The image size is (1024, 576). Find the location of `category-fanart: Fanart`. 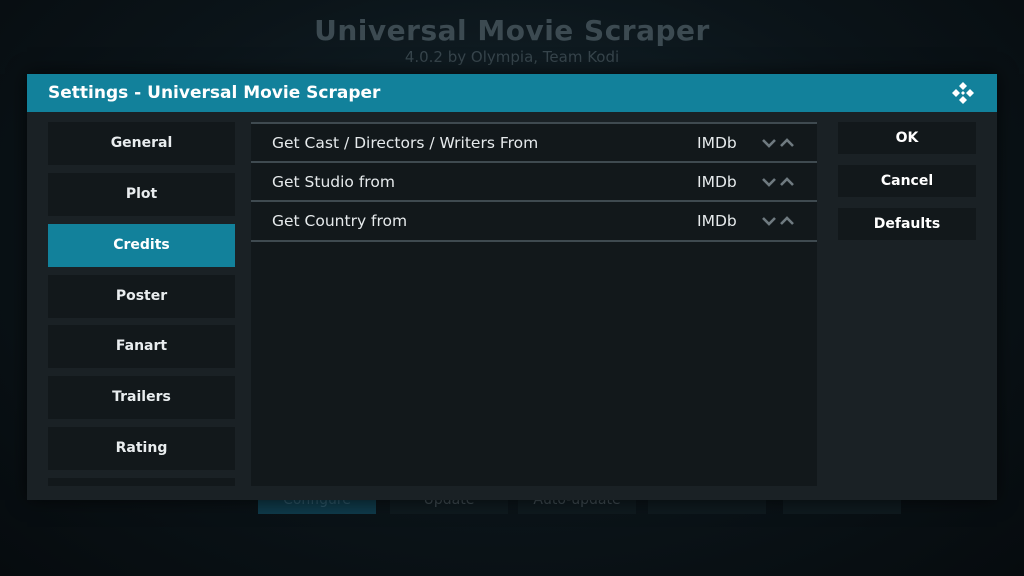

category-fanart: Fanart is located at coordinates (141, 346).